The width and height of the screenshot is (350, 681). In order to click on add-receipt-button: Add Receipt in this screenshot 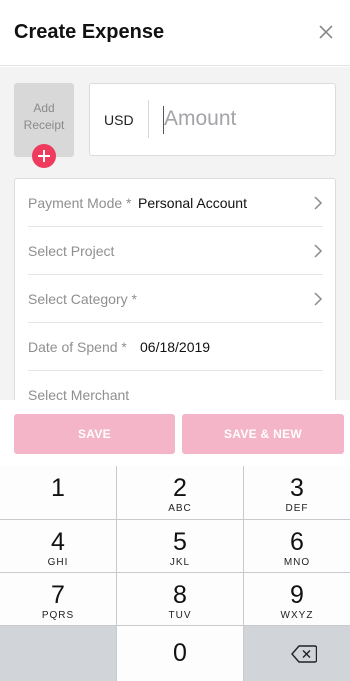, I will do `click(44, 125)`.